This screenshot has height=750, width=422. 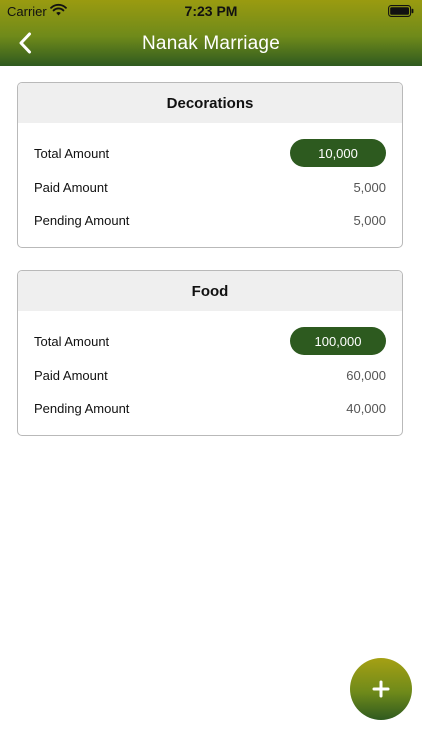 I want to click on plus-icon, so click(x=381, y=689).